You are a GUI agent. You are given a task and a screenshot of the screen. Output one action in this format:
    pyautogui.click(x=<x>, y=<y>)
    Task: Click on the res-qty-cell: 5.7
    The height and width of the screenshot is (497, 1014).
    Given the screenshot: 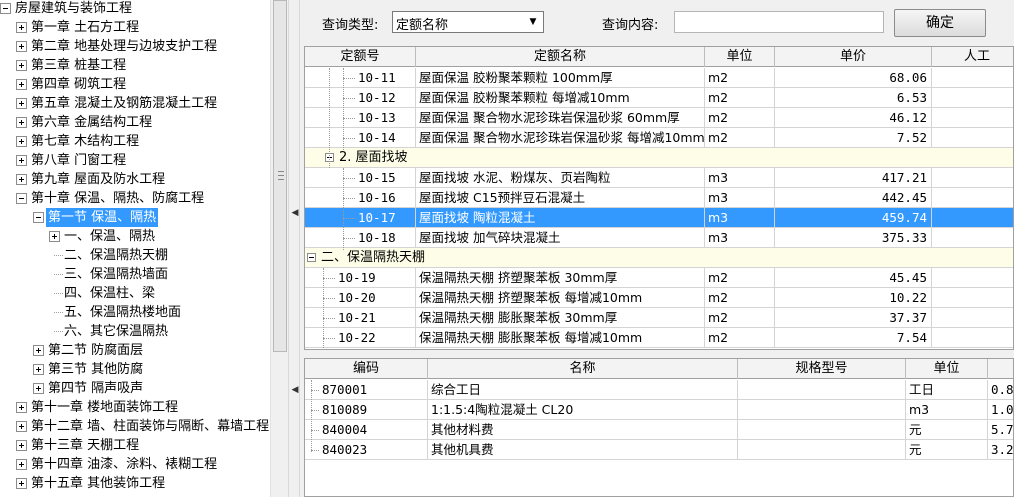 What is the action you would take?
    pyautogui.click(x=1000, y=430)
    